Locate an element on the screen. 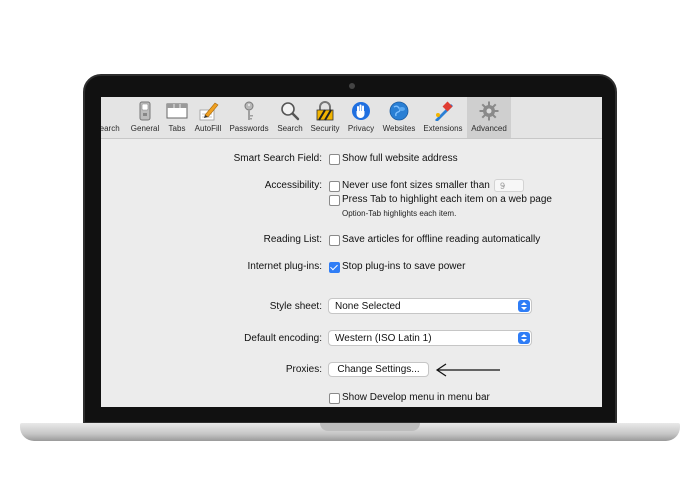 Image resolution: width=700 pixels, height=500 pixels. preferences-toolbar: Search General Tabs is located at coordinates (351, 118).